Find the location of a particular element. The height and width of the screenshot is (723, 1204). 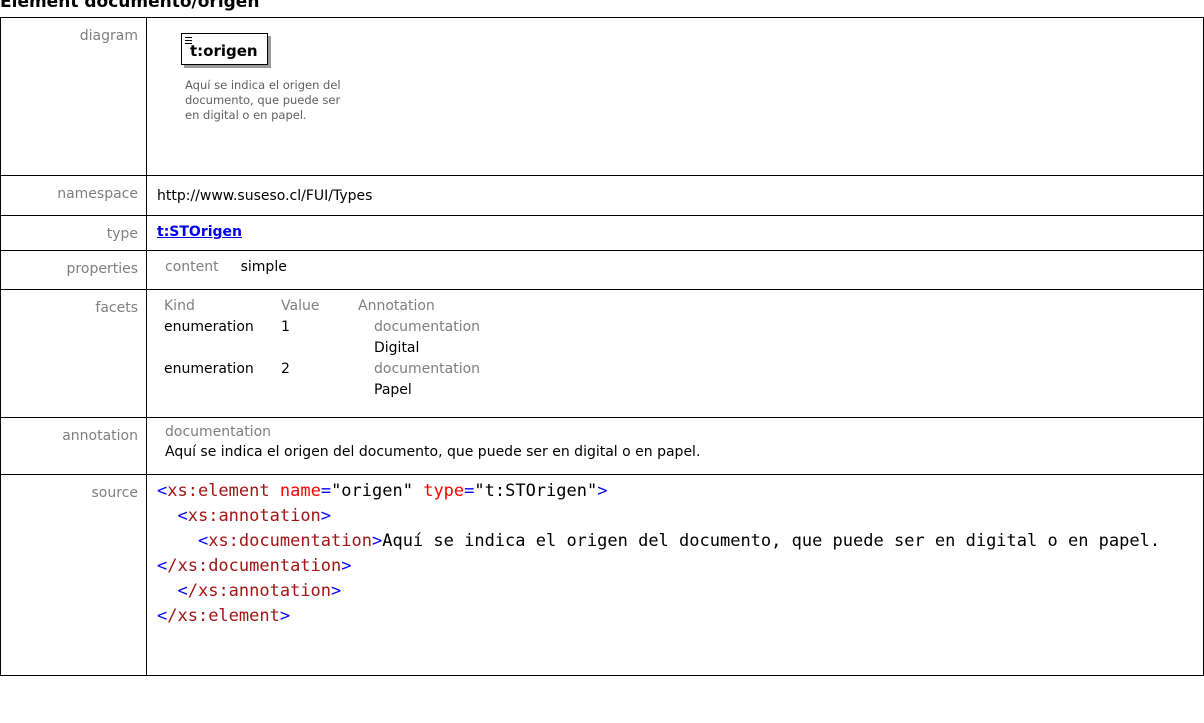

properties-row: properties content simple is located at coordinates (602, 270).